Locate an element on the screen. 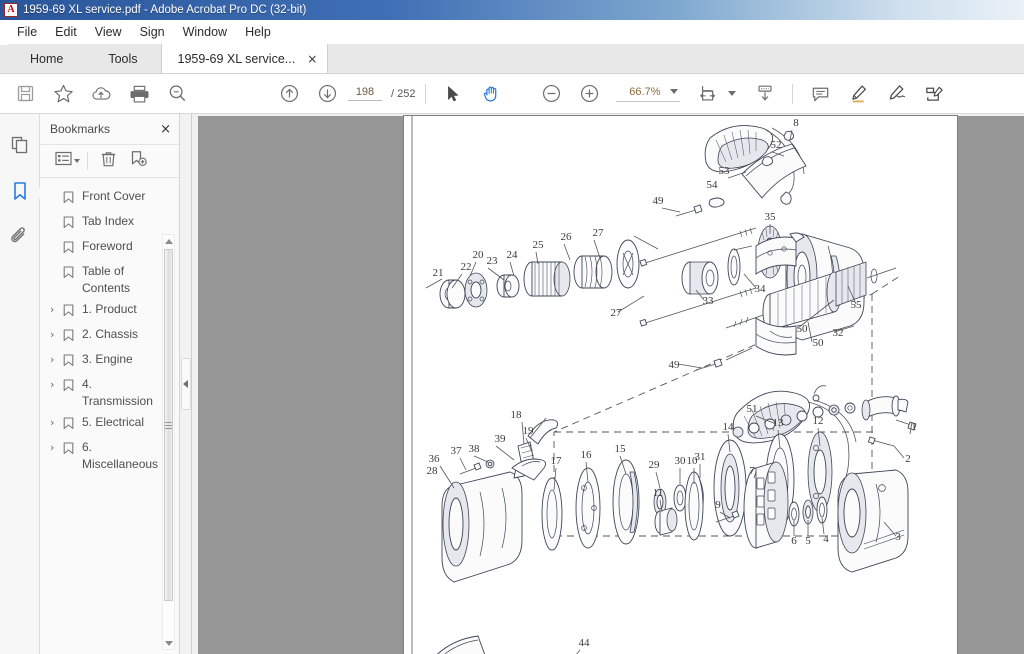 This screenshot has width=1024, height=654. fill-and-sign-button is located at coordinates (934, 94).